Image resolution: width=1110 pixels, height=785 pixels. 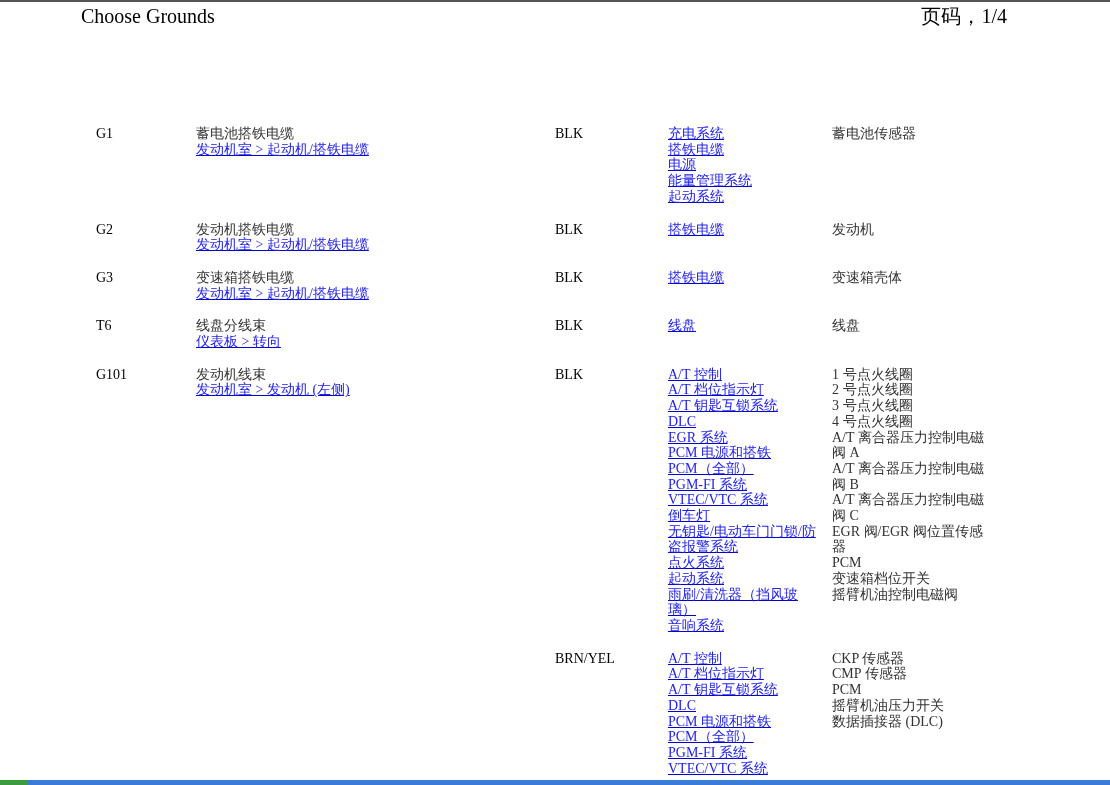 I want to click on page-number: 页码，1/4, so click(x=964, y=16).